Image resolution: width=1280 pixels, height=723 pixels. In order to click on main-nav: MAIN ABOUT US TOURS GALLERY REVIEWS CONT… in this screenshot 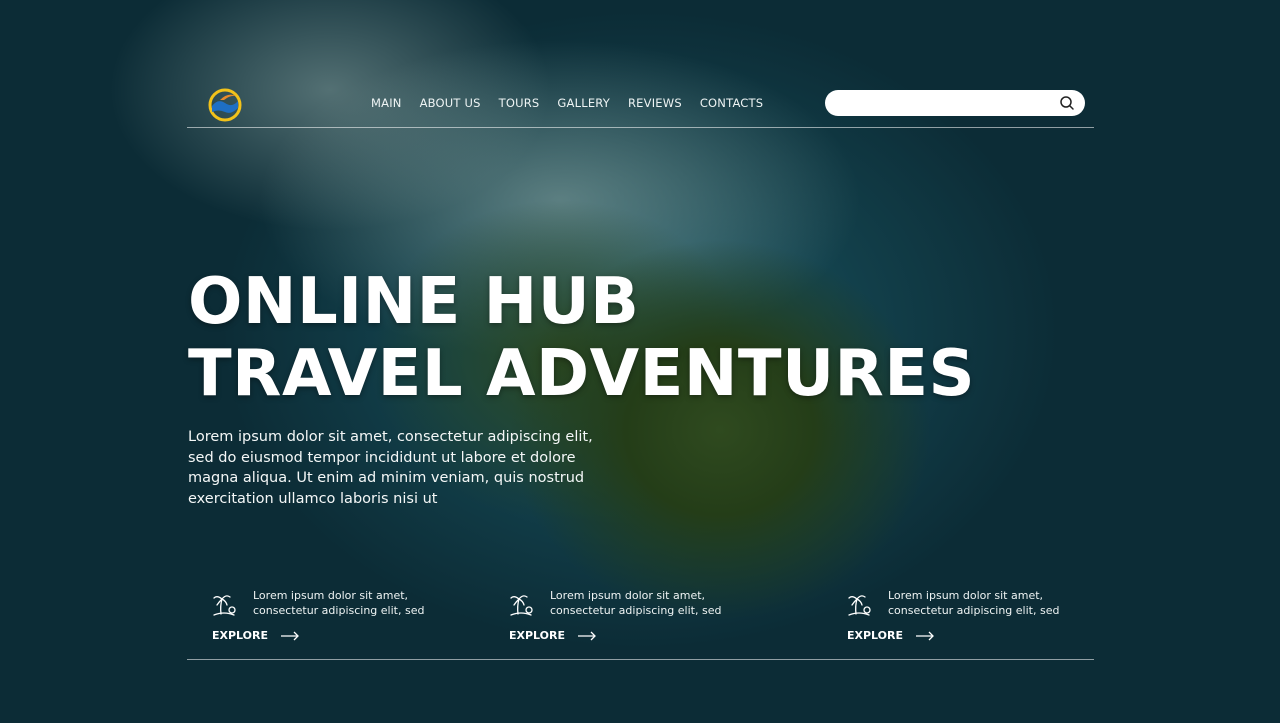, I will do `click(567, 103)`.